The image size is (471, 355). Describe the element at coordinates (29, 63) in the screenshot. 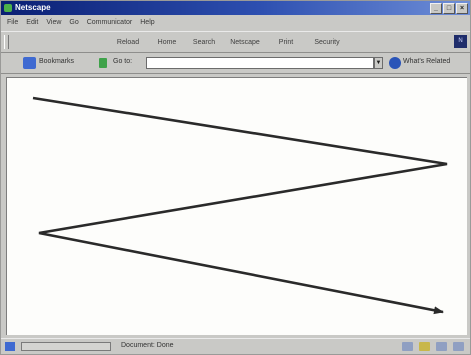

I see `bookmarks-icon` at that location.